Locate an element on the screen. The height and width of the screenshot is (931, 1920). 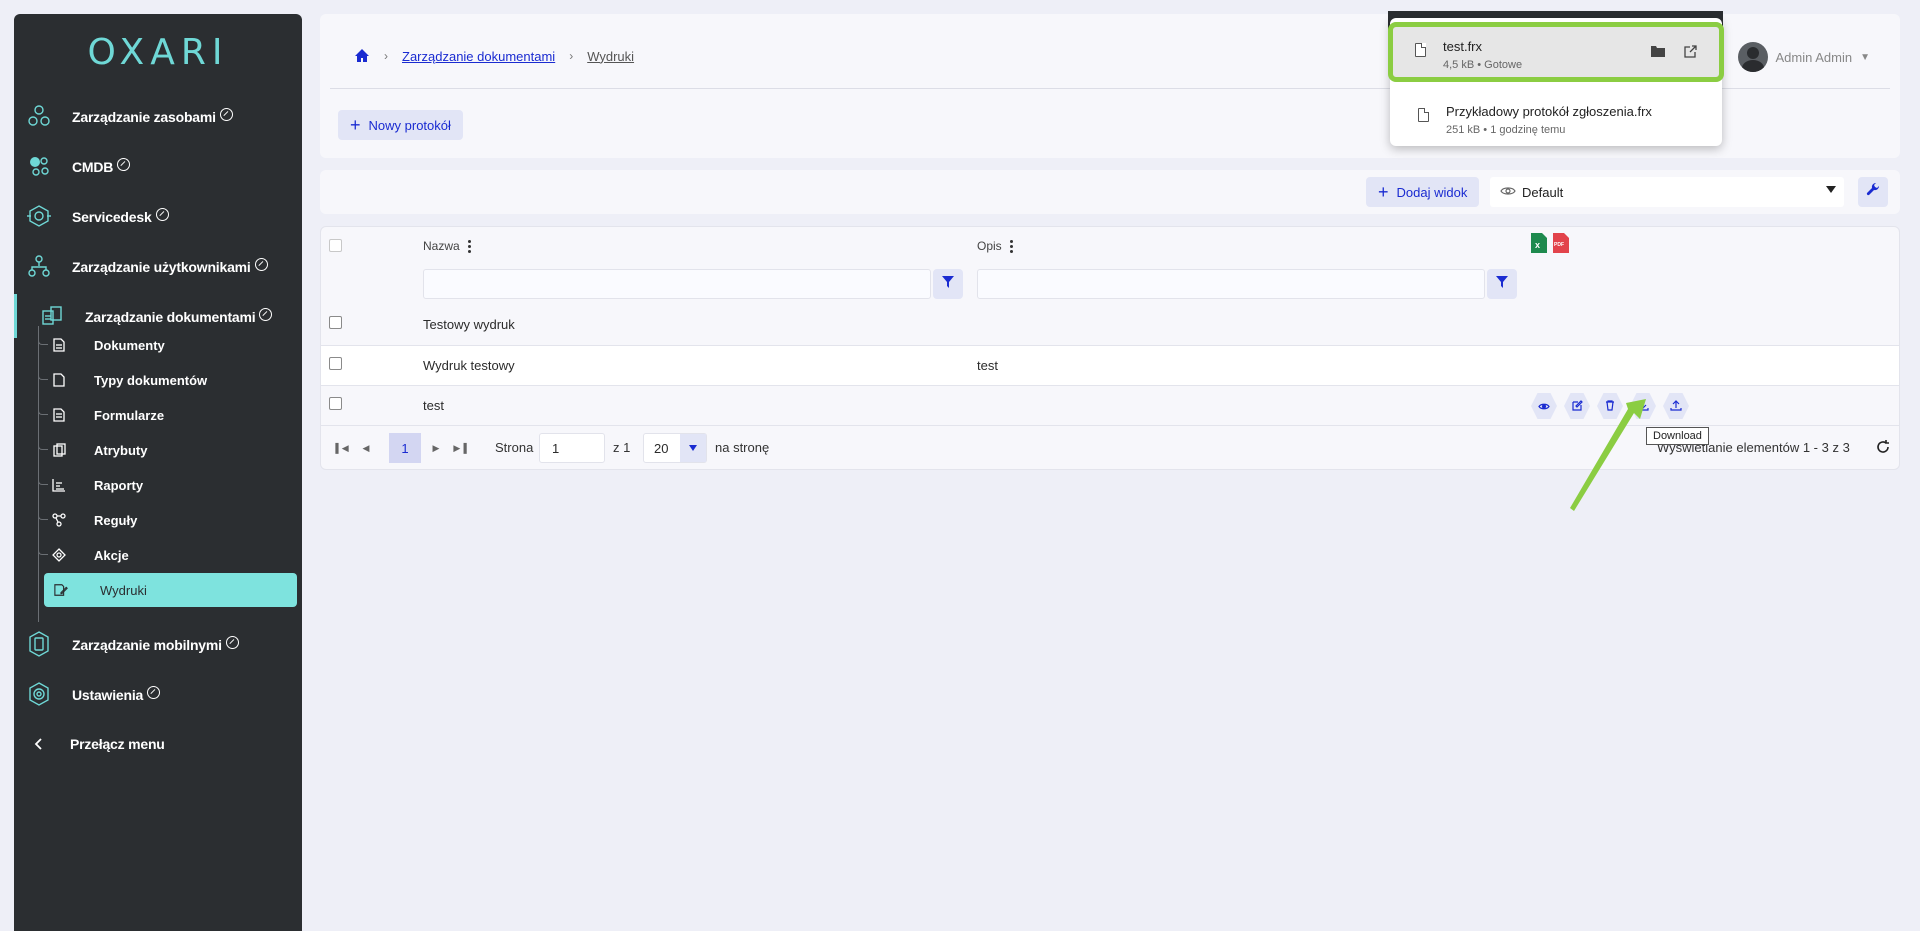
user-menu: Admin Admin ▼ is located at coordinates (1803, 57).